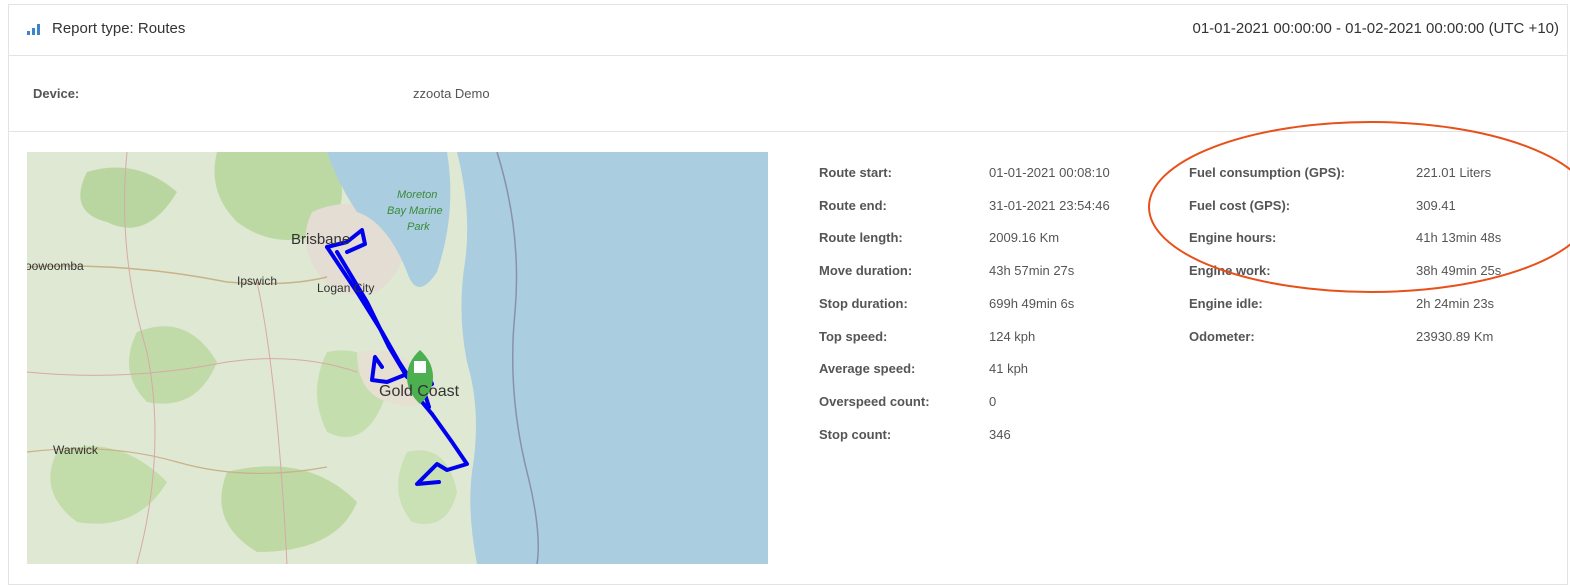 The width and height of the screenshot is (1570, 587). I want to click on stat-label: Stop duration:, so click(863, 303).